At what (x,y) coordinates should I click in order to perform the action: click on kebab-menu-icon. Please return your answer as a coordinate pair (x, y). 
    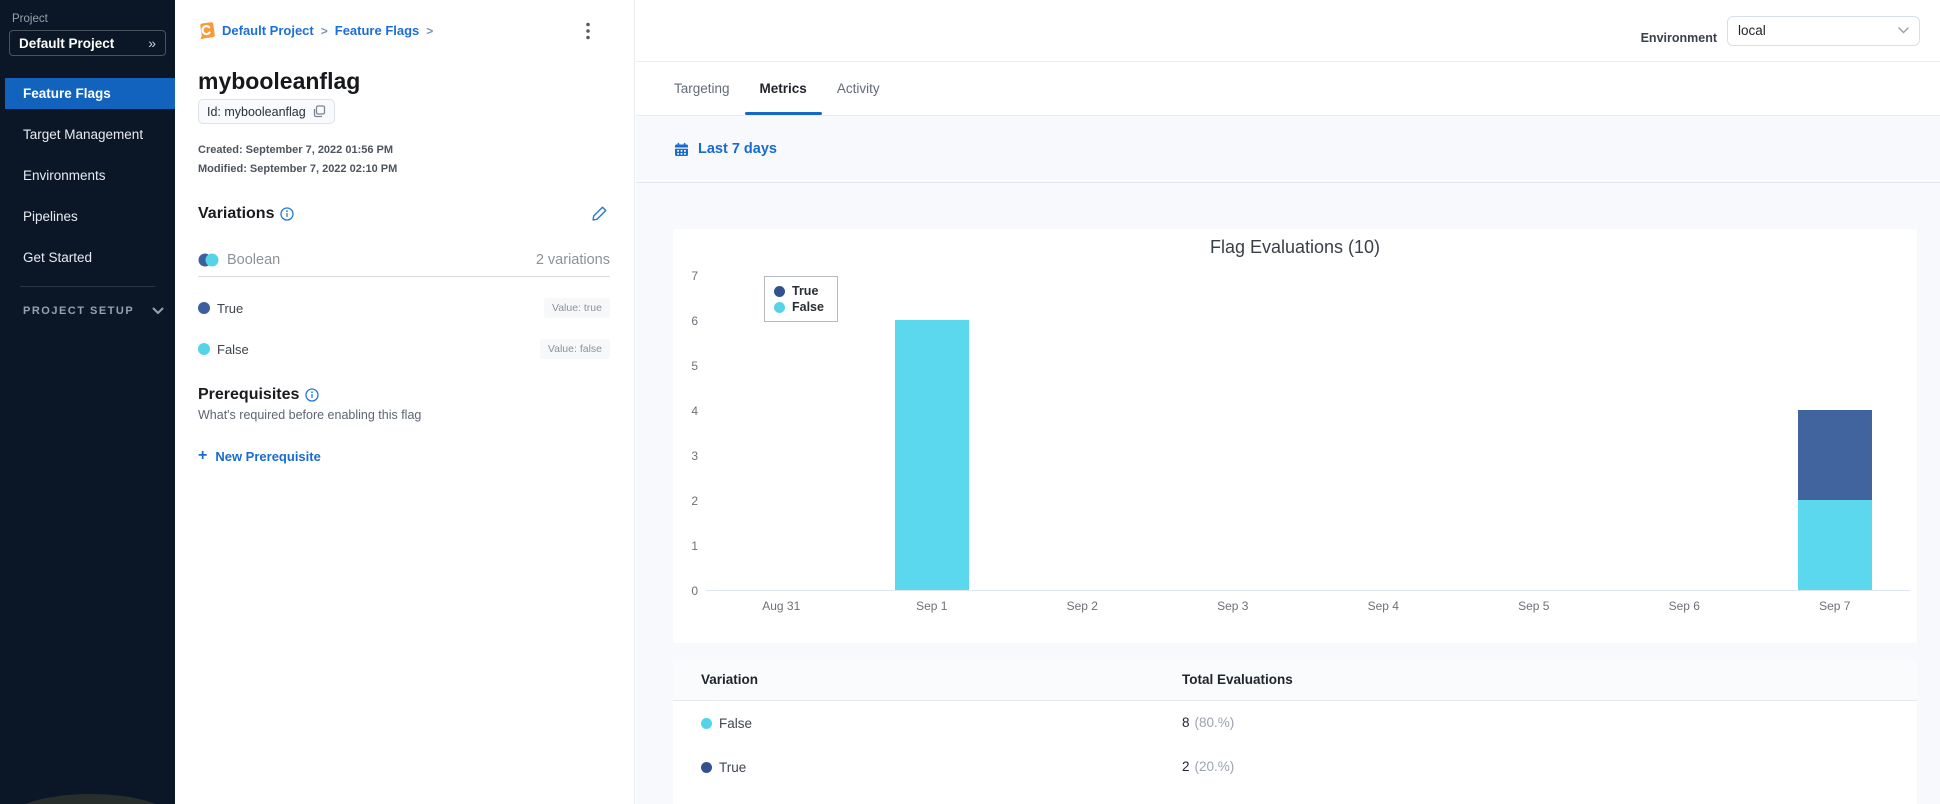
    Looking at the image, I should click on (588, 31).